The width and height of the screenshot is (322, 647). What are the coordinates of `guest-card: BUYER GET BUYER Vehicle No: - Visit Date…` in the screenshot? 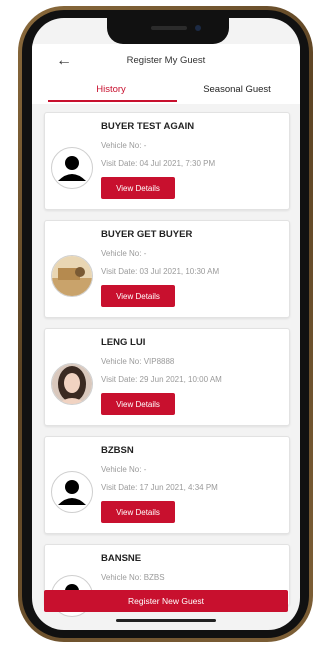 It's located at (167, 269).